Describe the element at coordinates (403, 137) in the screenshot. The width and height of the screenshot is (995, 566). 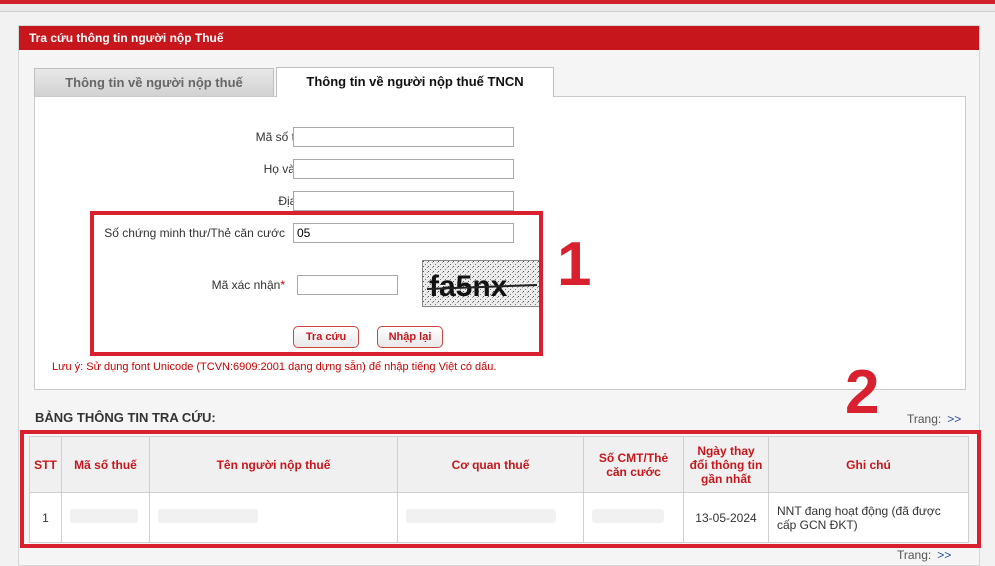
I see `tax-code-input` at that location.